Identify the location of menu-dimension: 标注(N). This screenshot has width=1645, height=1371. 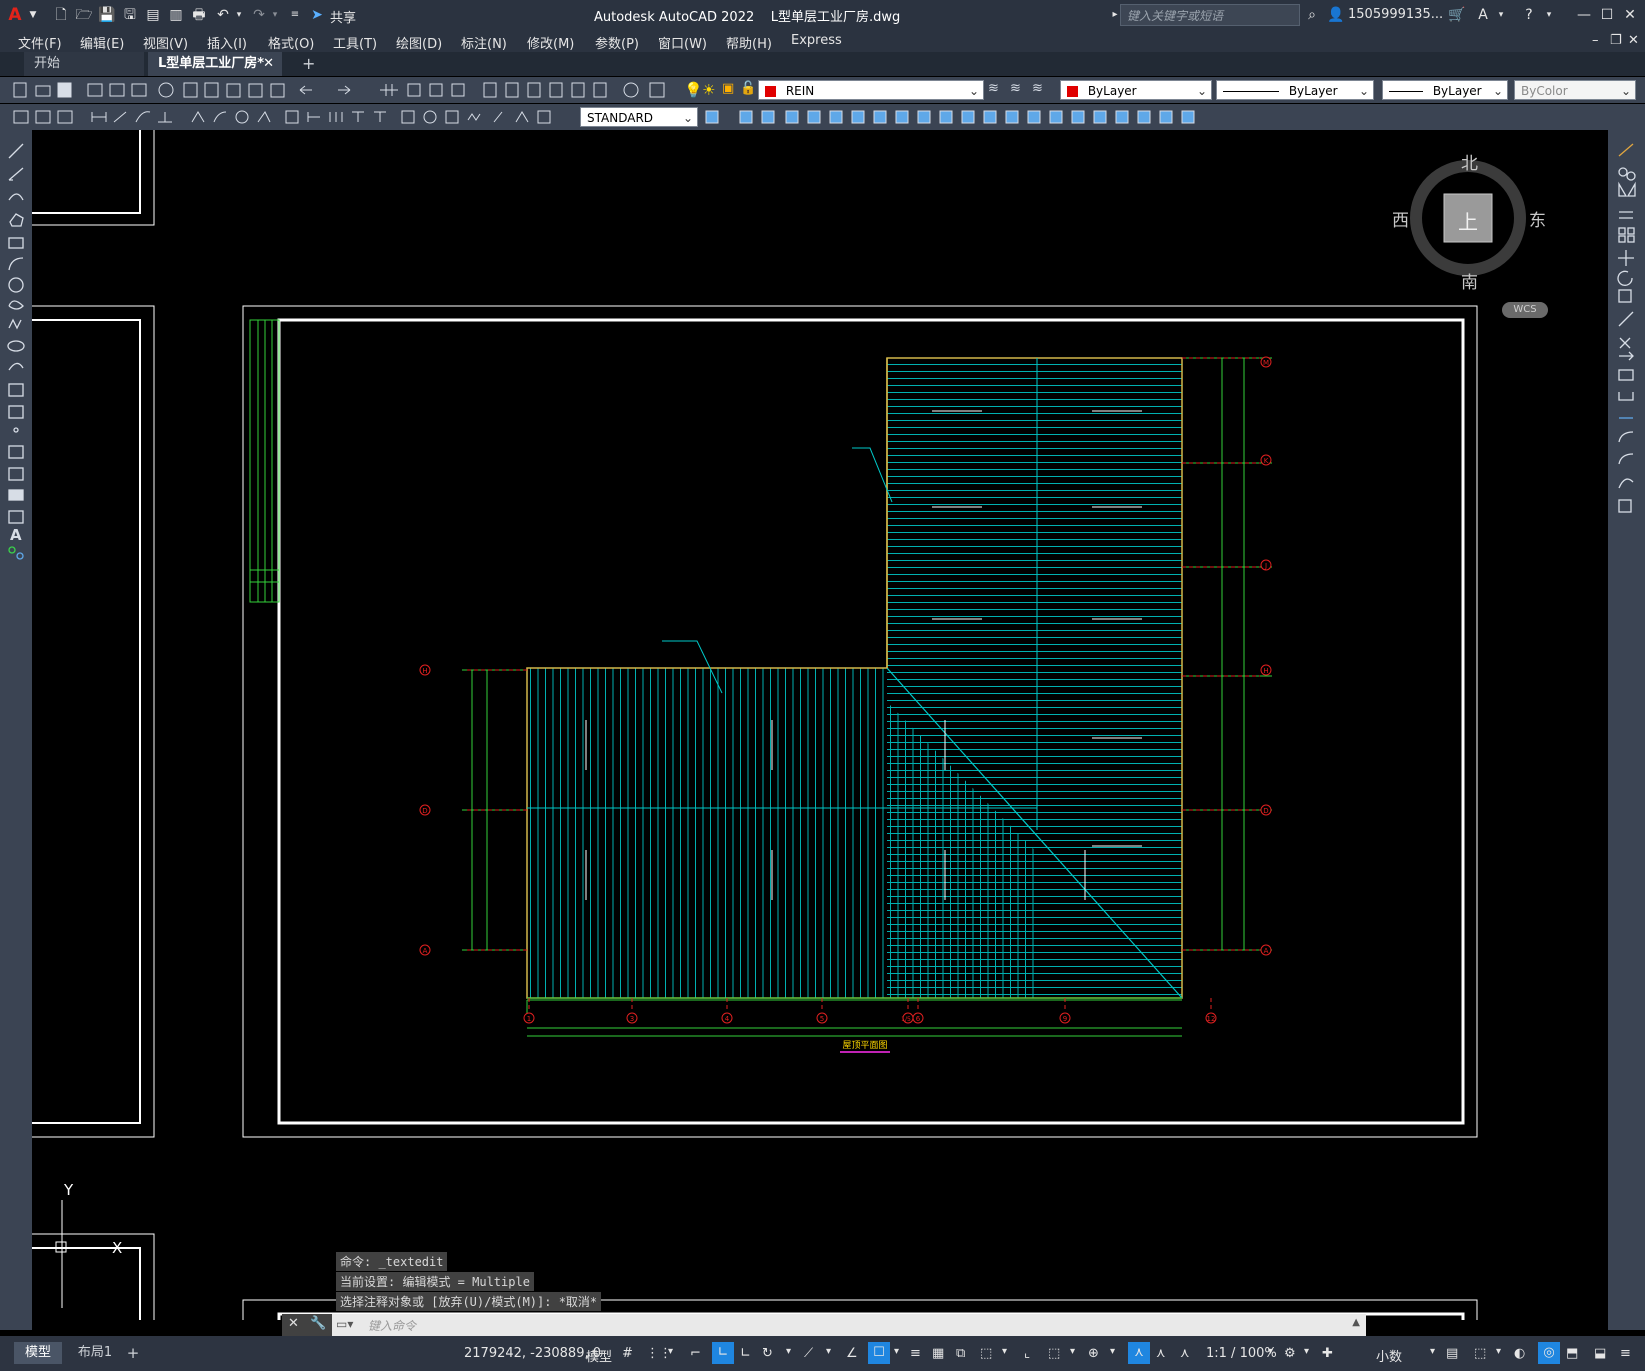
(484, 42).